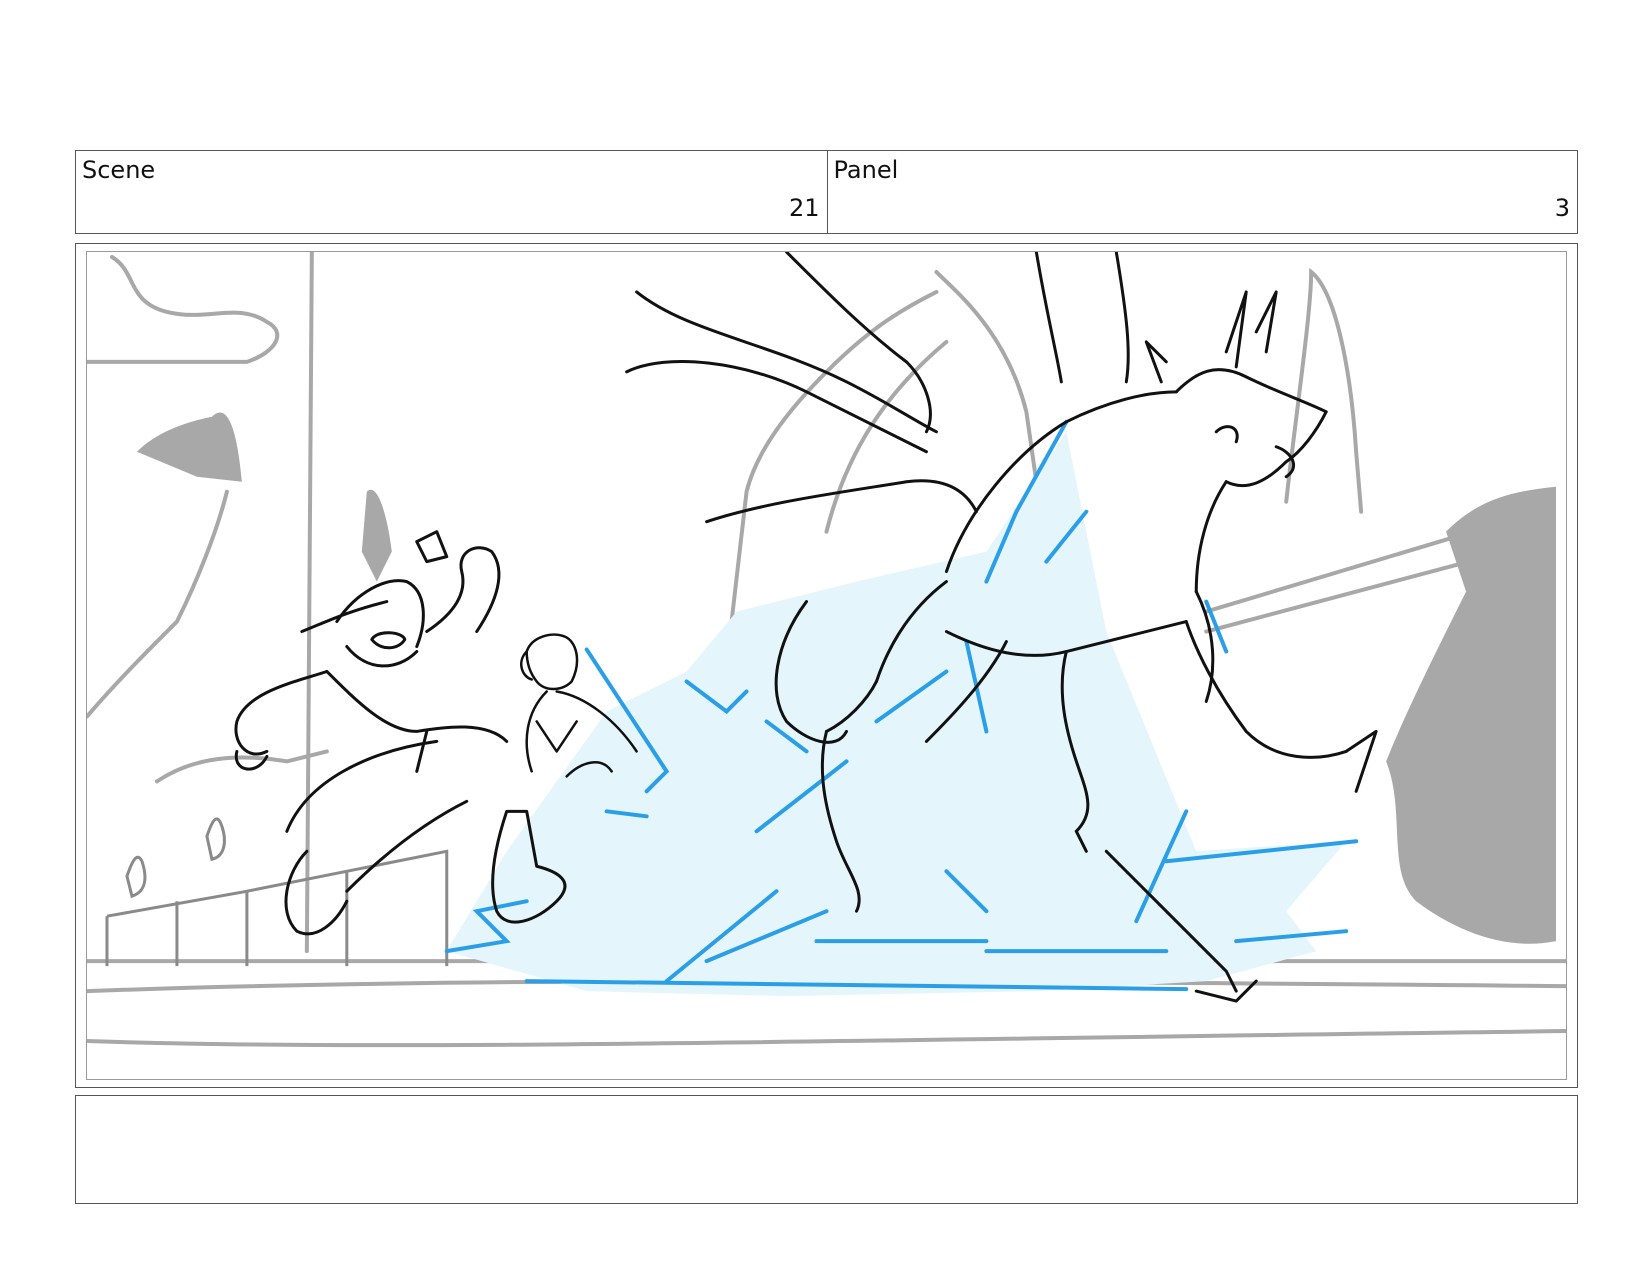 Image resolution: width=1650 pixels, height=1275 pixels. I want to click on scene-cell: Scene 21, so click(451, 192).